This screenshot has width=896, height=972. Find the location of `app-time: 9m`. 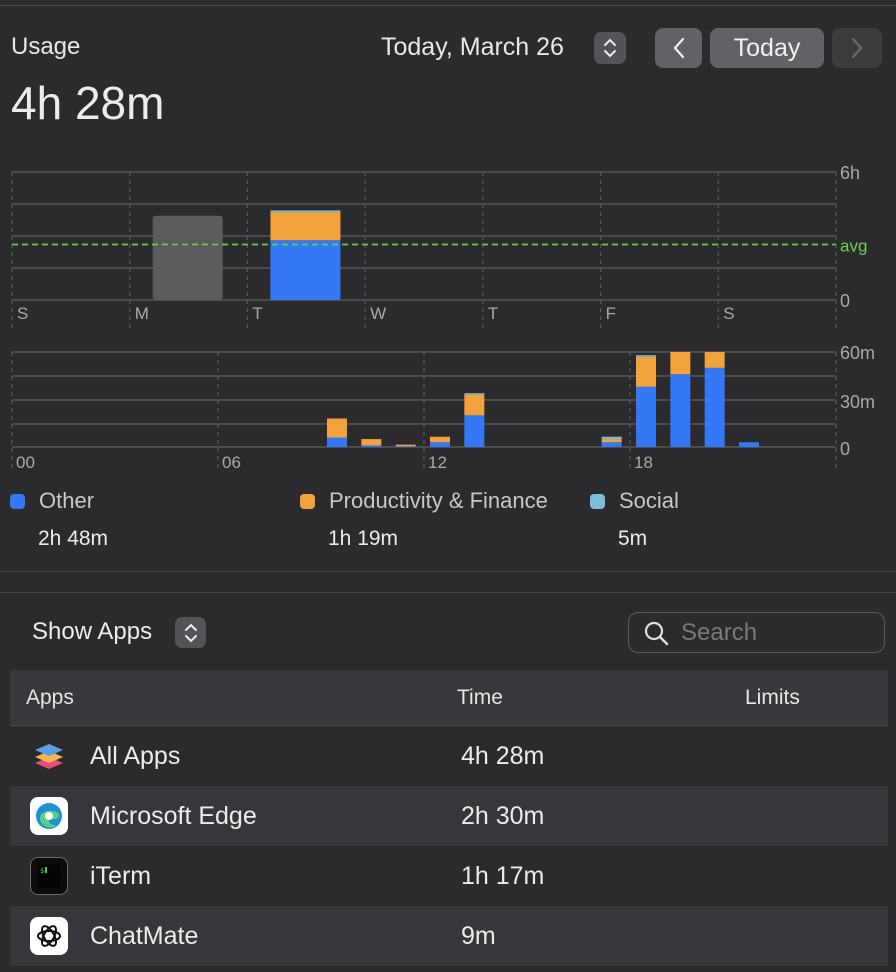

app-time: 9m is located at coordinates (478, 935).